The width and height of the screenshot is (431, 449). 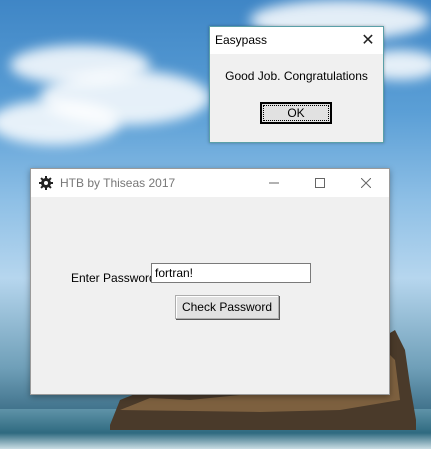 I want to click on check-password-button: Check Password, so click(x=227, y=307).